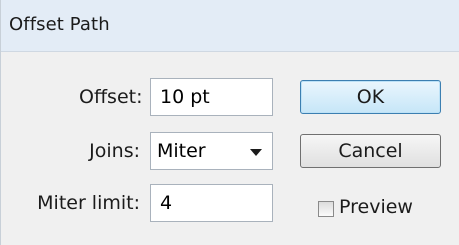  I want to click on preview-checkbox, so click(326, 209).